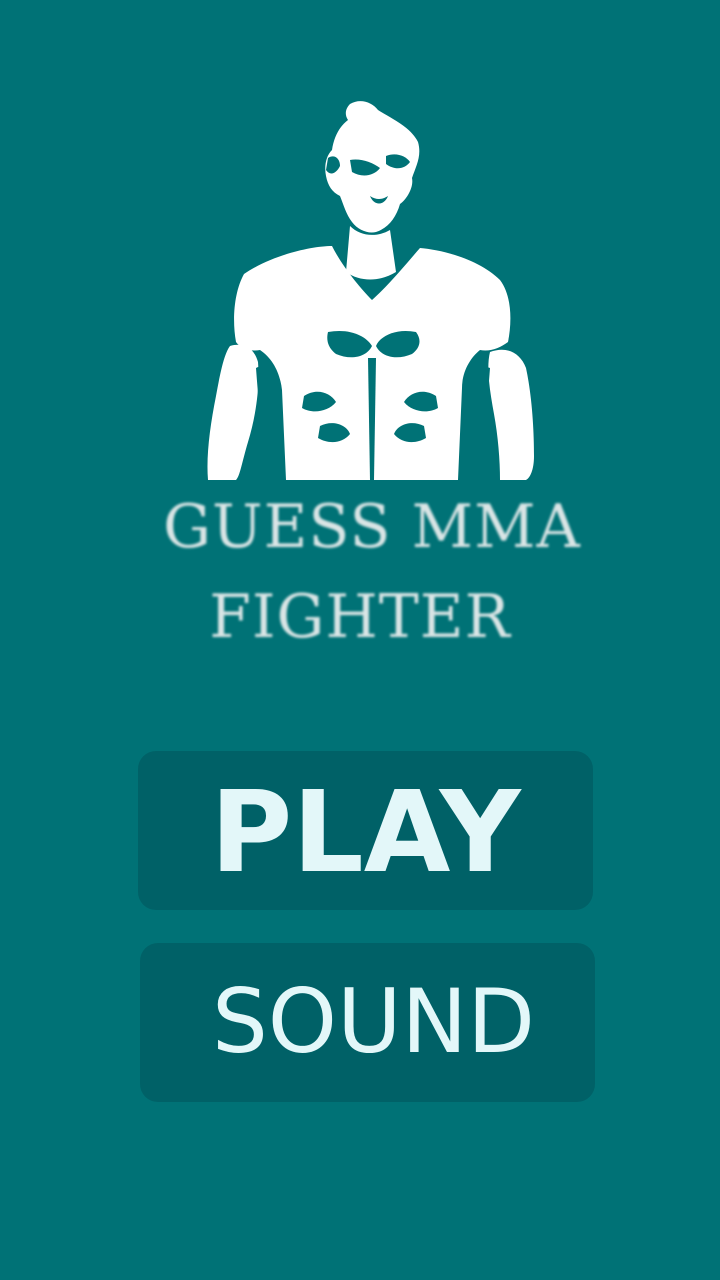  What do you see at coordinates (372, 527) in the screenshot?
I see `app-title-line-1: GUESS MMA` at bounding box center [372, 527].